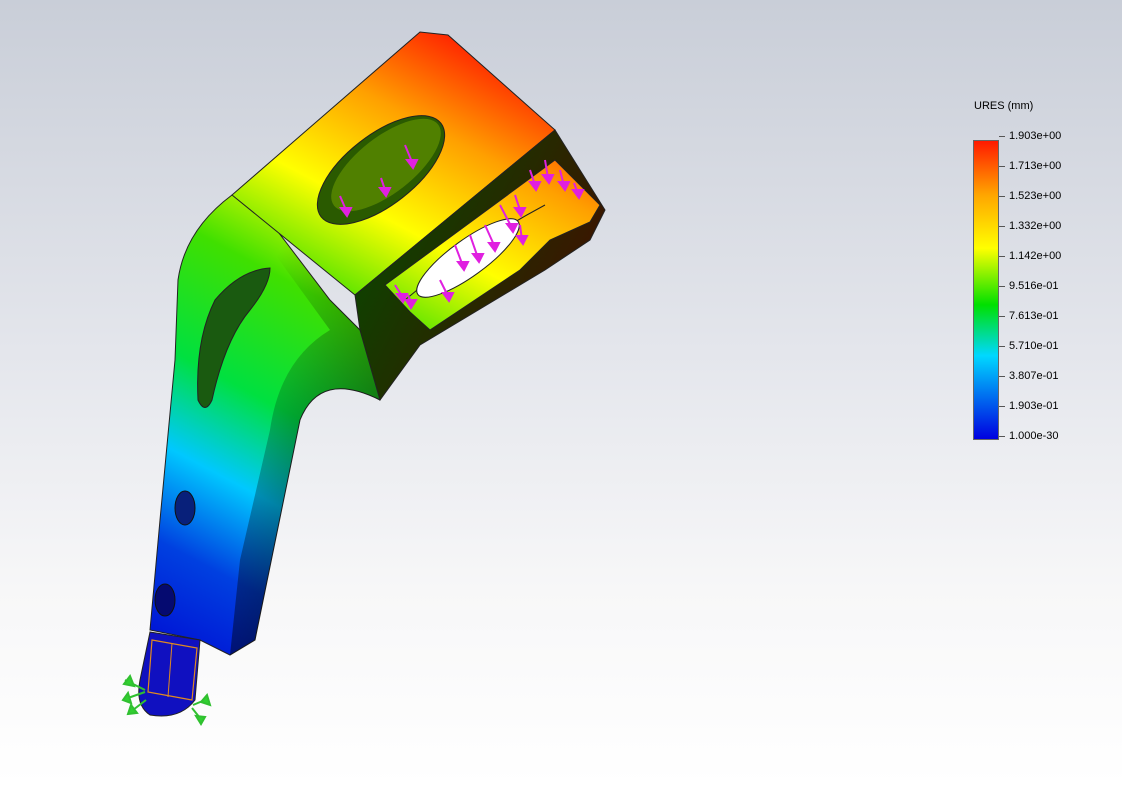 The height and width of the screenshot is (785, 1122). I want to click on legend-tick-label: 1.000e-30, so click(1034, 436).